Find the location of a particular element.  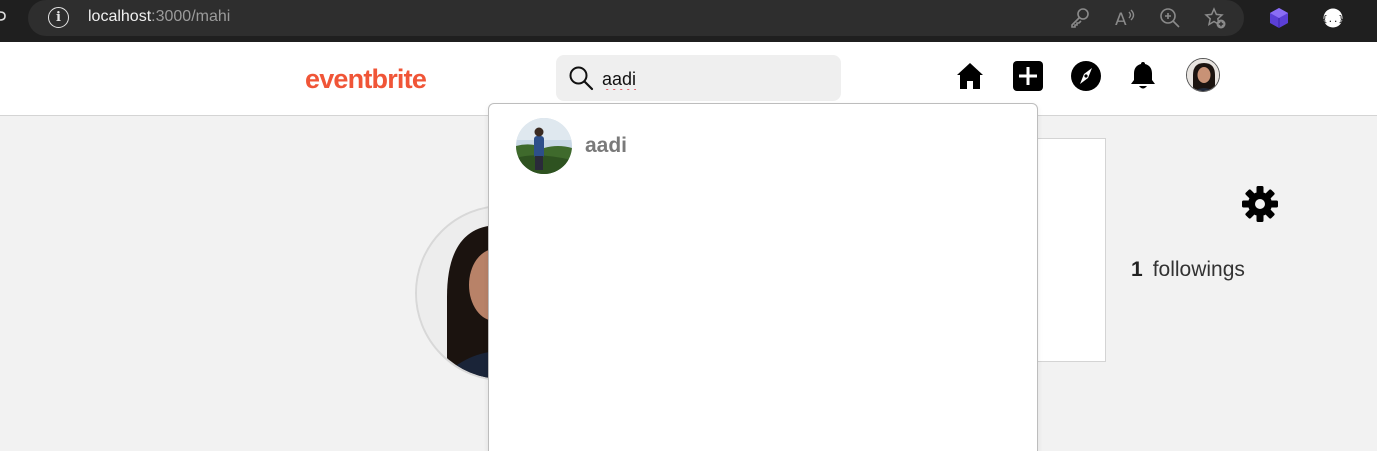

profile-card is located at coordinates (1068, 250).